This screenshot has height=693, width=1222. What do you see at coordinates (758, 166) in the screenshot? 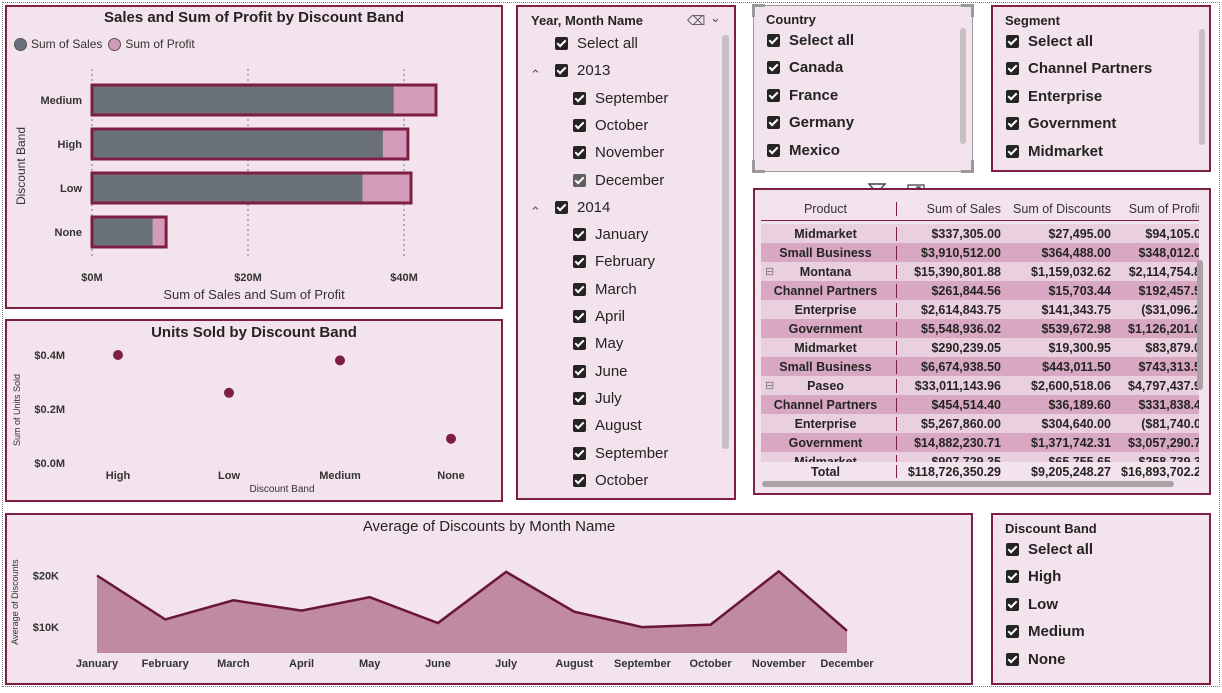
I see `resize-handle-bl` at bounding box center [758, 166].